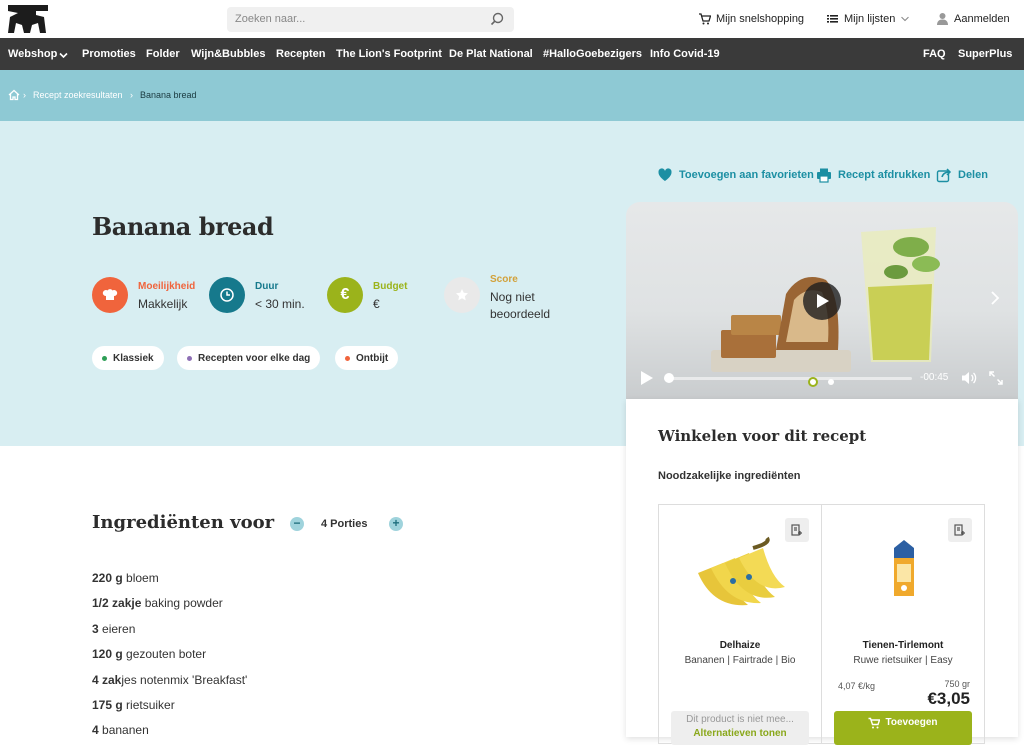 This screenshot has height=745, width=1024. What do you see at coordinates (669, 378) in the screenshot?
I see `video-scrubber` at bounding box center [669, 378].